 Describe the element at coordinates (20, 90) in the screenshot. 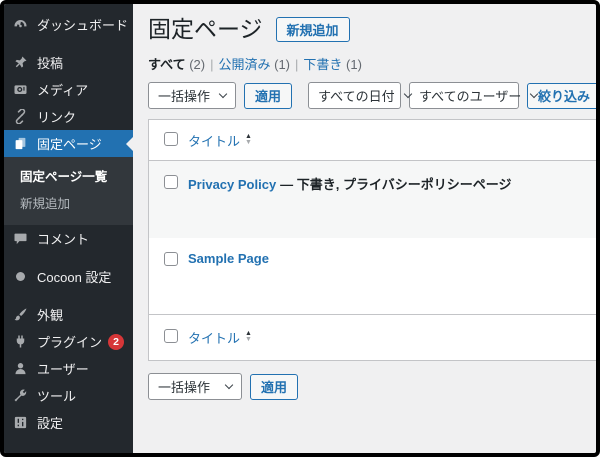

I see `media-icon` at that location.